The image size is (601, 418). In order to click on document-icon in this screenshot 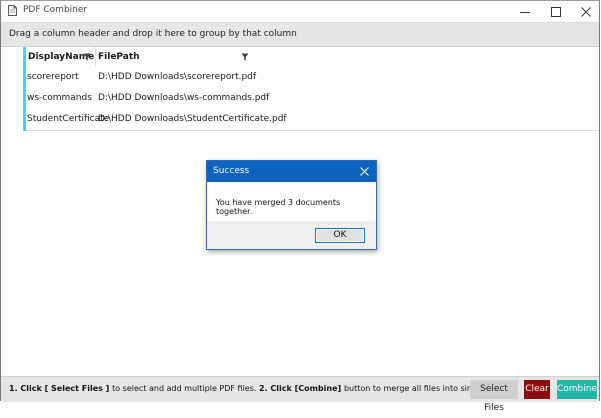, I will do `click(12, 10)`.